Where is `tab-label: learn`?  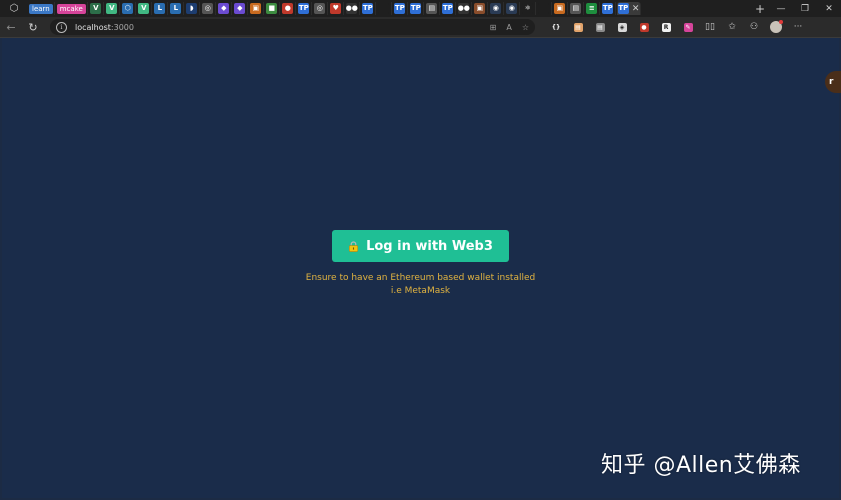 tab-label: learn is located at coordinates (41, 8).